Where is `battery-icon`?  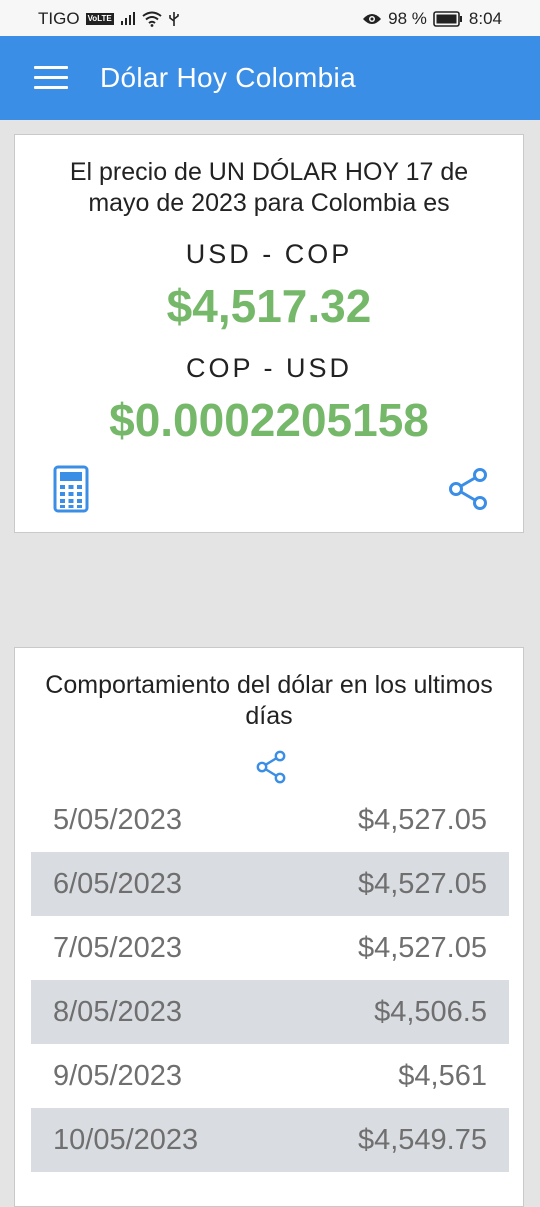 battery-icon is located at coordinates (447, 19).